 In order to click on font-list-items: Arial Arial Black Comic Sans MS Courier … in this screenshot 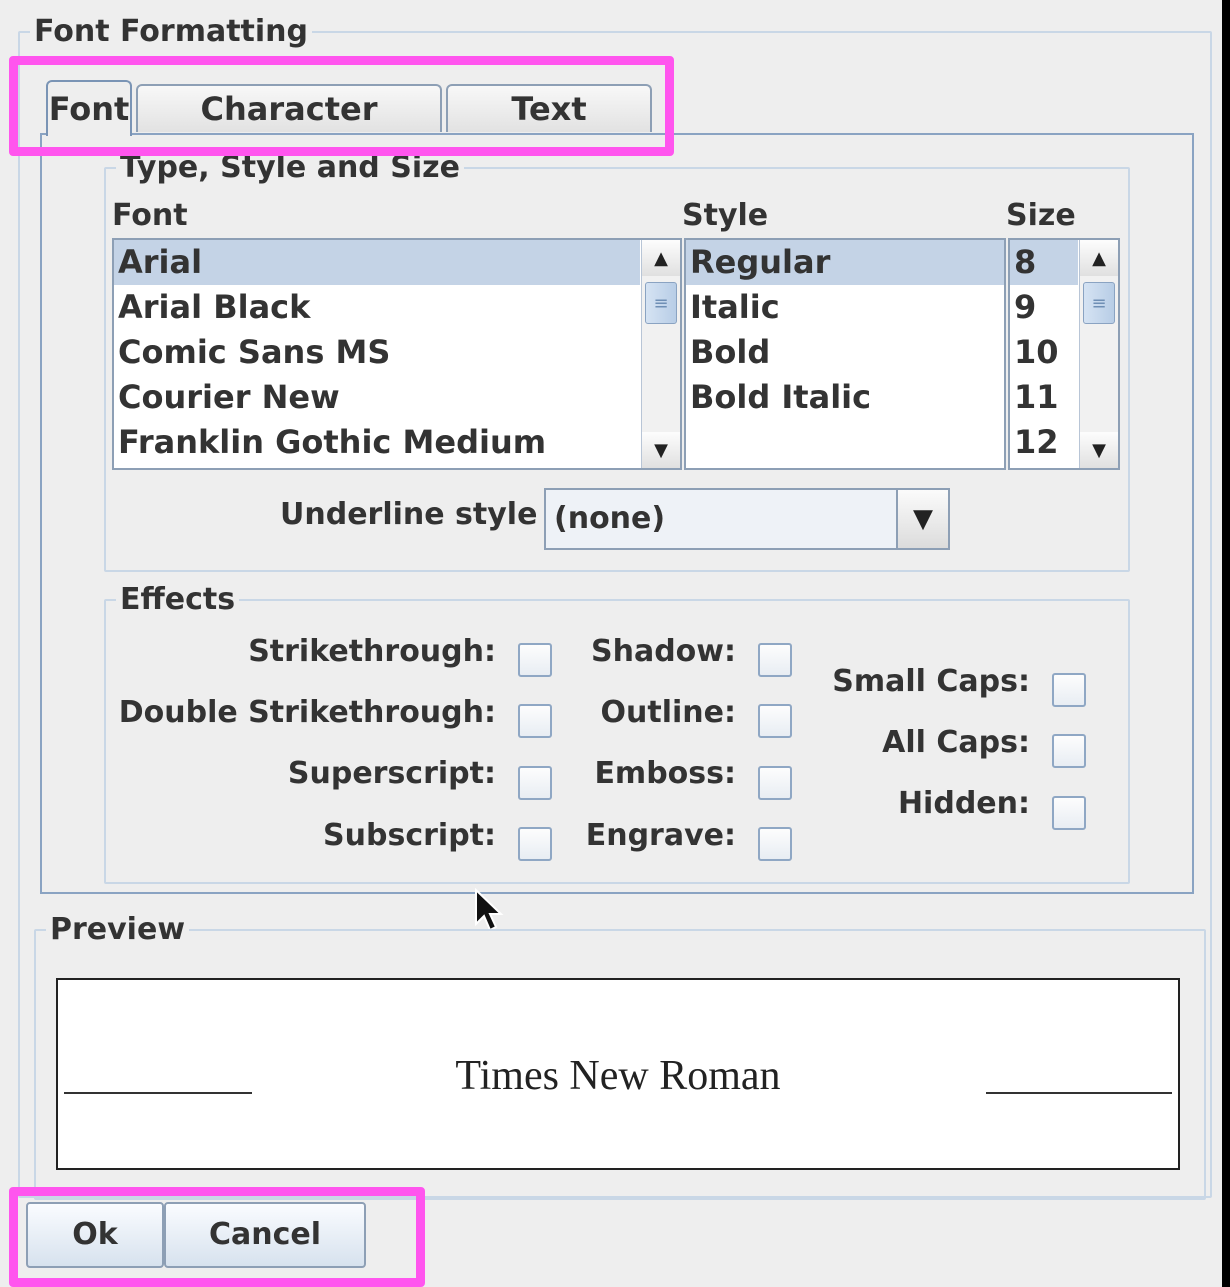, I will do `click(377, 352)`.